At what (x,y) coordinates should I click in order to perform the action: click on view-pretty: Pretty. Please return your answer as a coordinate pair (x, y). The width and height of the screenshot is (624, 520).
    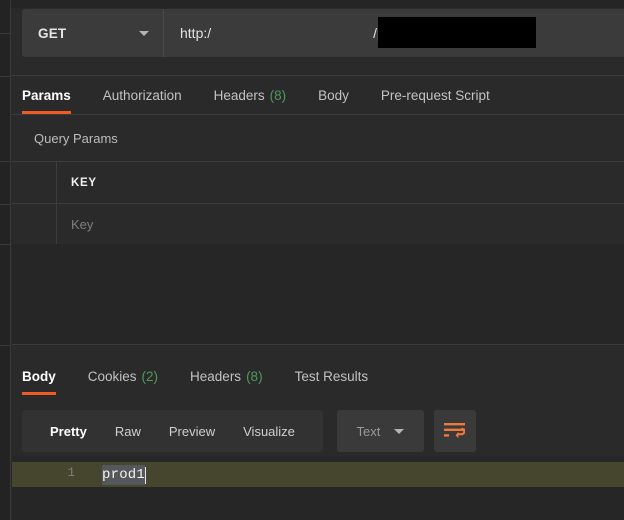
    Looking at the image, I should click on (68, 431).